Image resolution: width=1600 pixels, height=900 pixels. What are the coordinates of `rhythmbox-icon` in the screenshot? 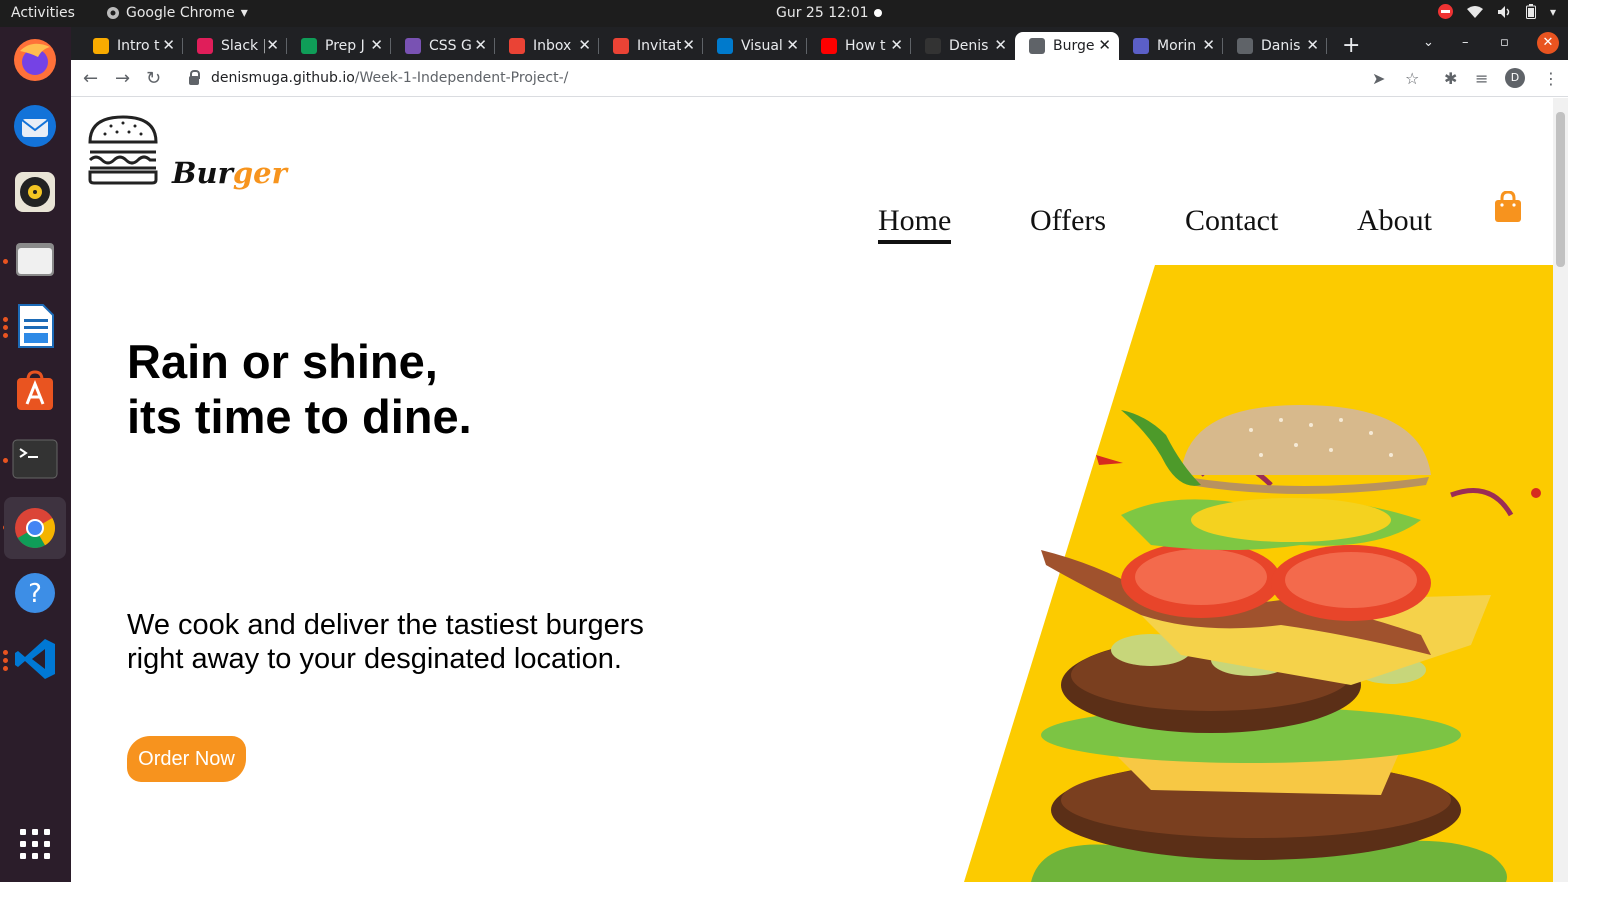 It's located at (35, 192).